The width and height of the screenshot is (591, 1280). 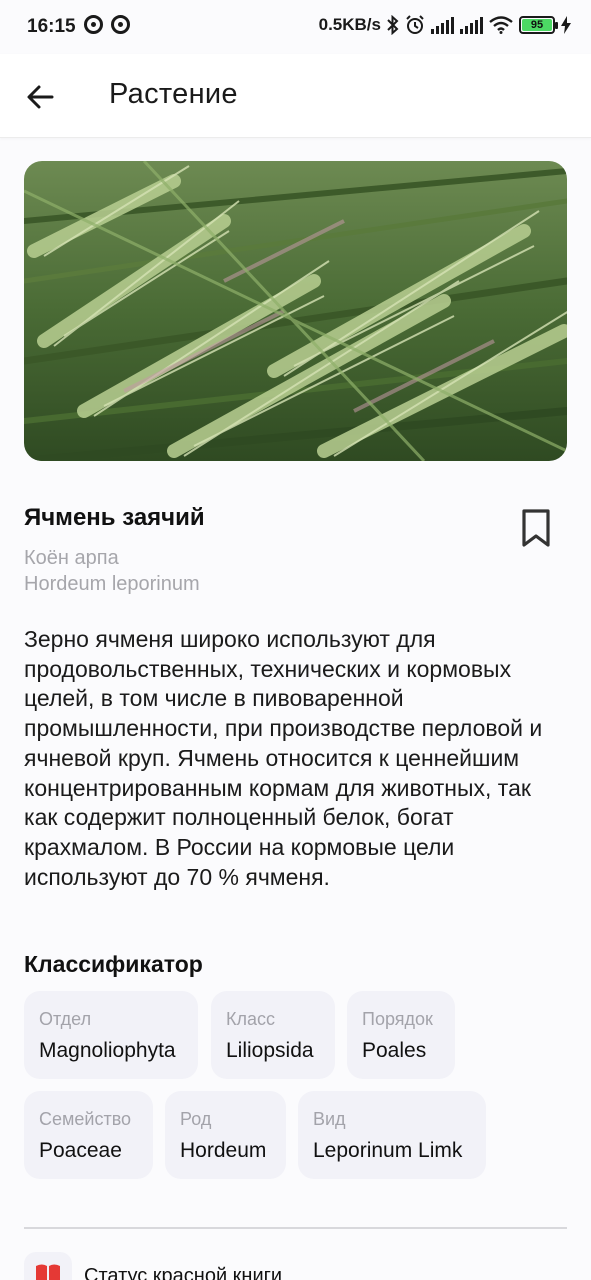 I want to click on red-book-status-row: Статус красной книги, so click(x=295, y=1266).